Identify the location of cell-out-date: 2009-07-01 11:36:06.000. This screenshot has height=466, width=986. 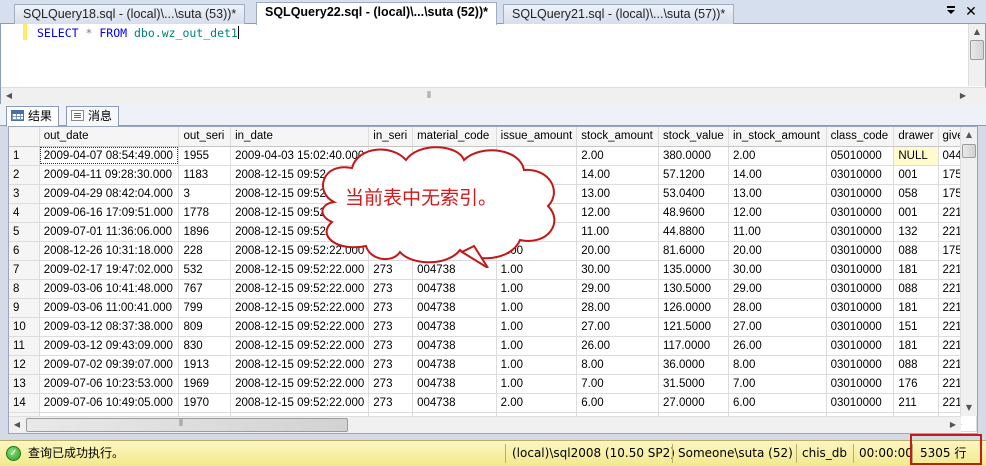
(109, 232).